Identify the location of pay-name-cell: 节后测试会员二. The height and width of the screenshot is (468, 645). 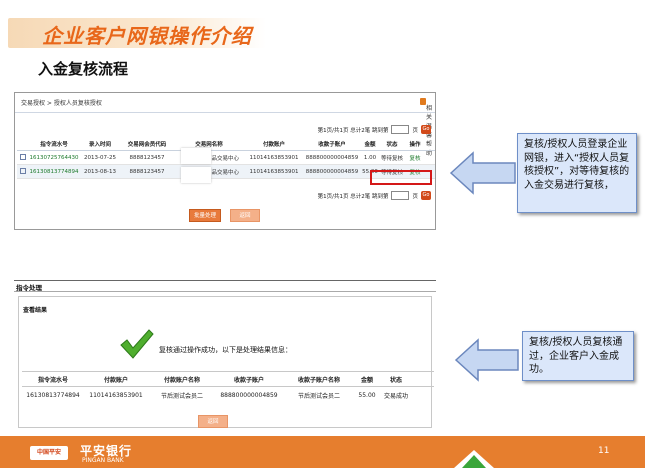
(181, 396).